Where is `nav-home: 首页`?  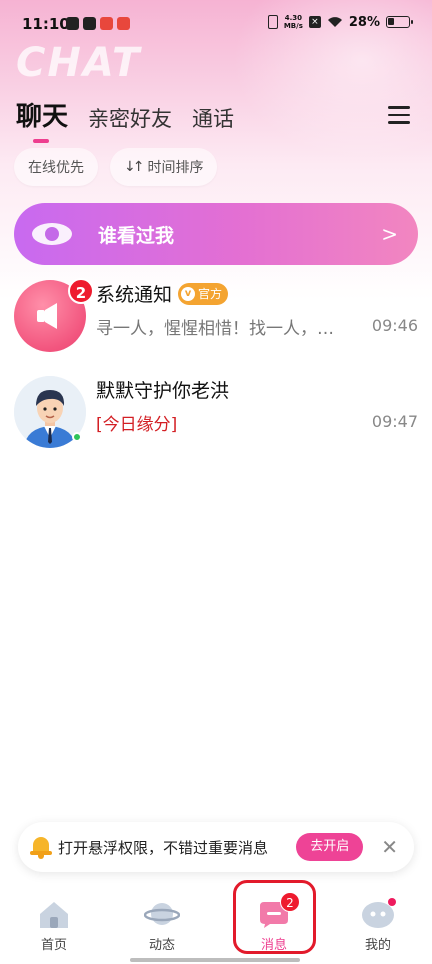
nav-home: 首页 is located at coordinates (54, 925).